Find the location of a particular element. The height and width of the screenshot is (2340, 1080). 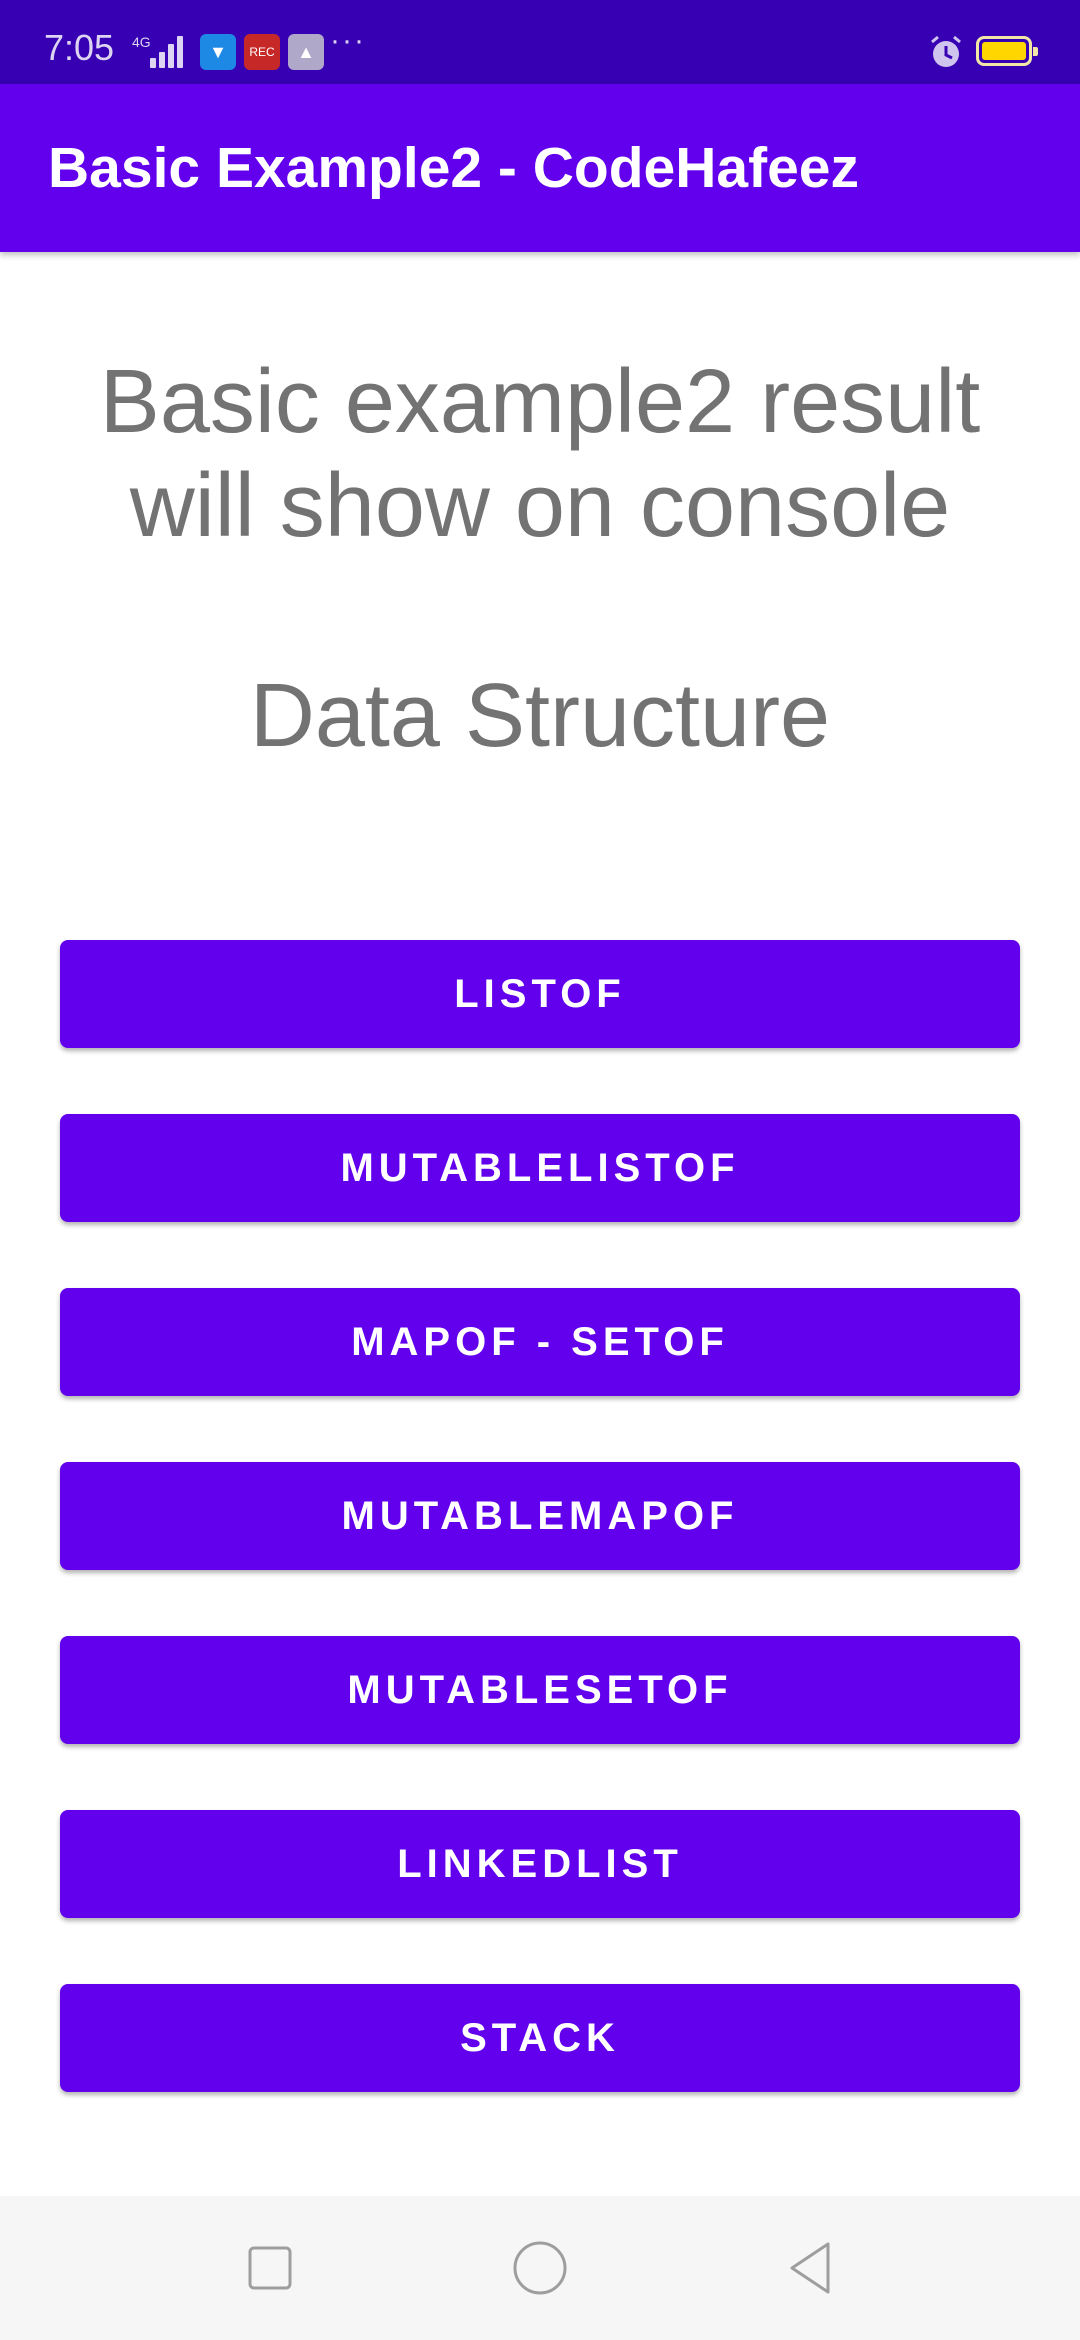

home-icon is located at coordinates (540, 2268).